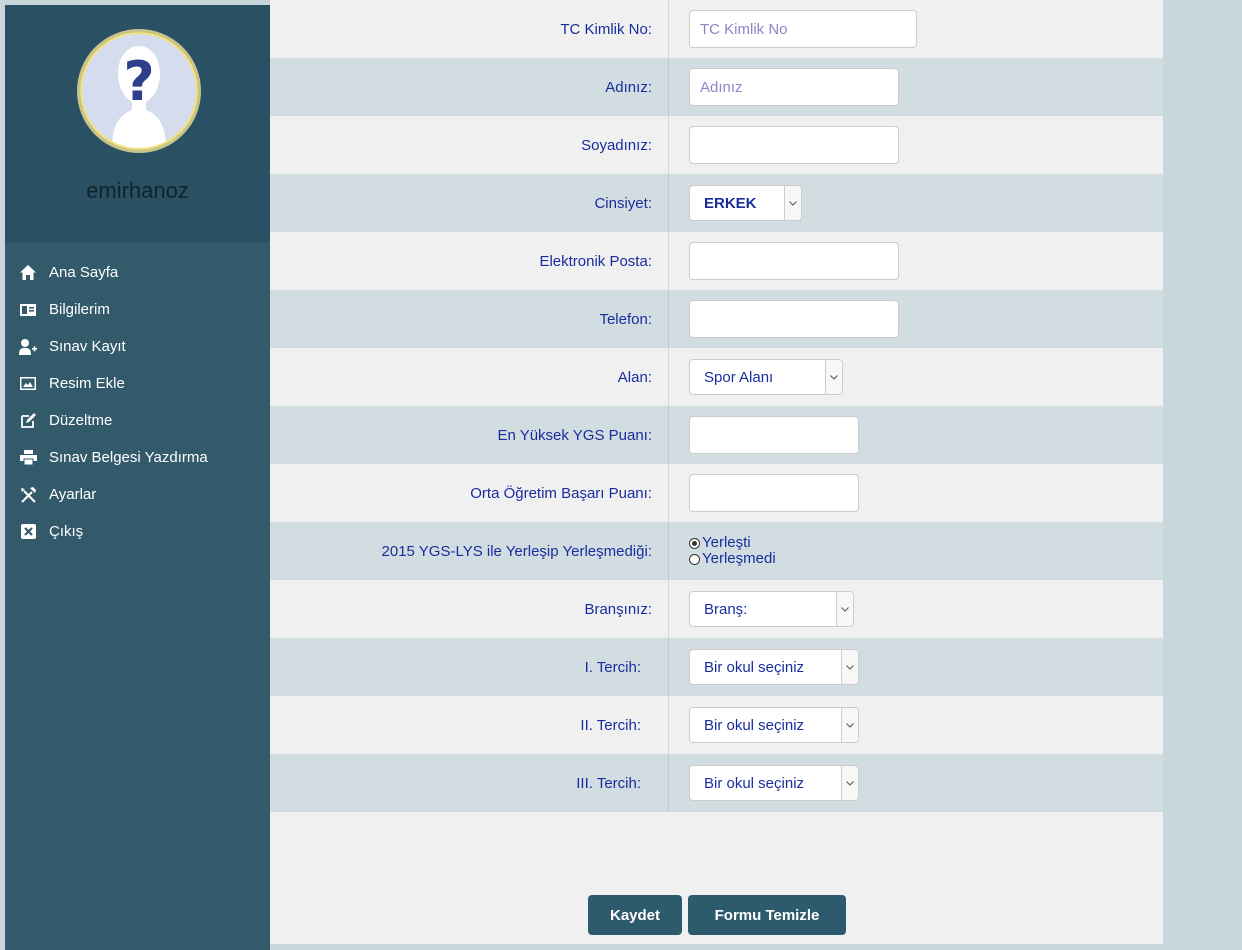 The image size is (1242, 950). What do you see at coordinates (137, 309) in the screenshot?
I see `menu-item-bilgilerim: Bilgilerim` at bounding box center [137, 309].